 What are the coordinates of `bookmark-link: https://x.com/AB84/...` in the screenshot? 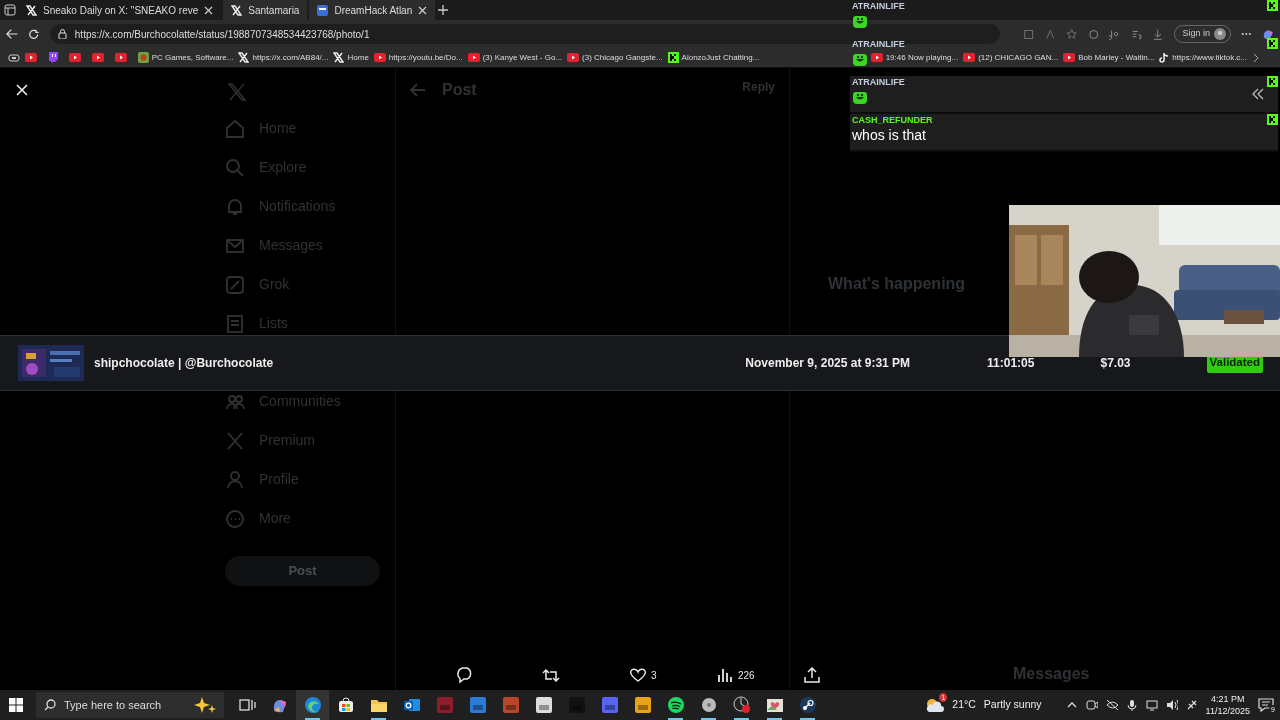 It's located at (283, 57).